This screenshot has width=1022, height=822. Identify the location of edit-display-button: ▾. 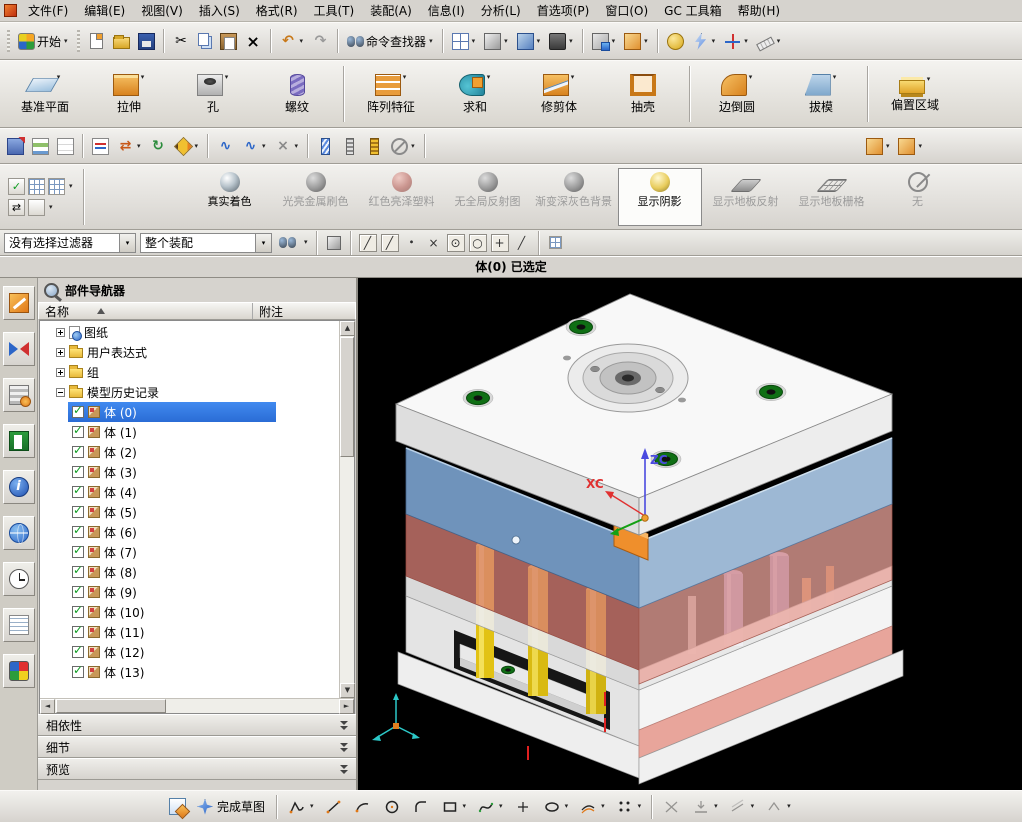
(187, 146).